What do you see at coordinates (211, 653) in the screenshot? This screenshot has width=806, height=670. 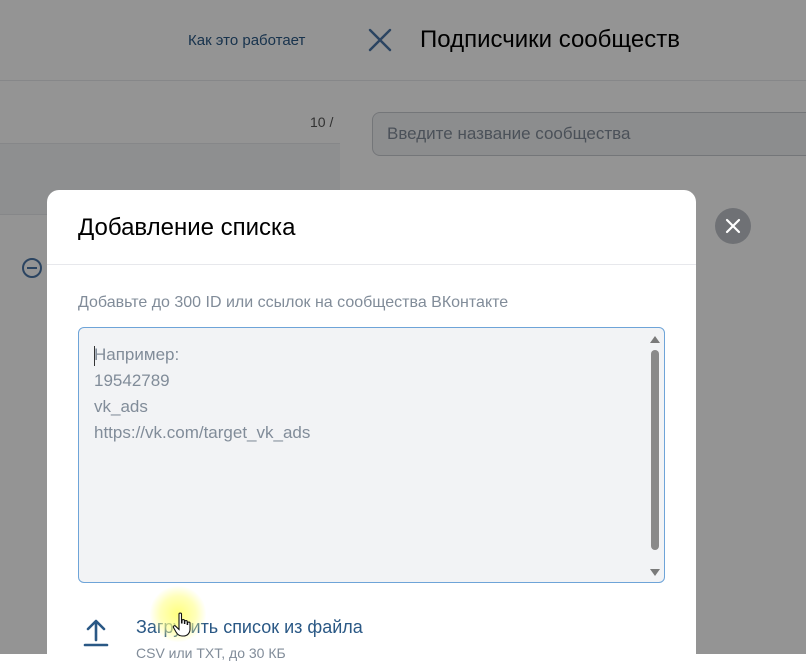 I see `upload-file-note: CSV или TXT, до 30 КБ` at bounding box center [211, 653].